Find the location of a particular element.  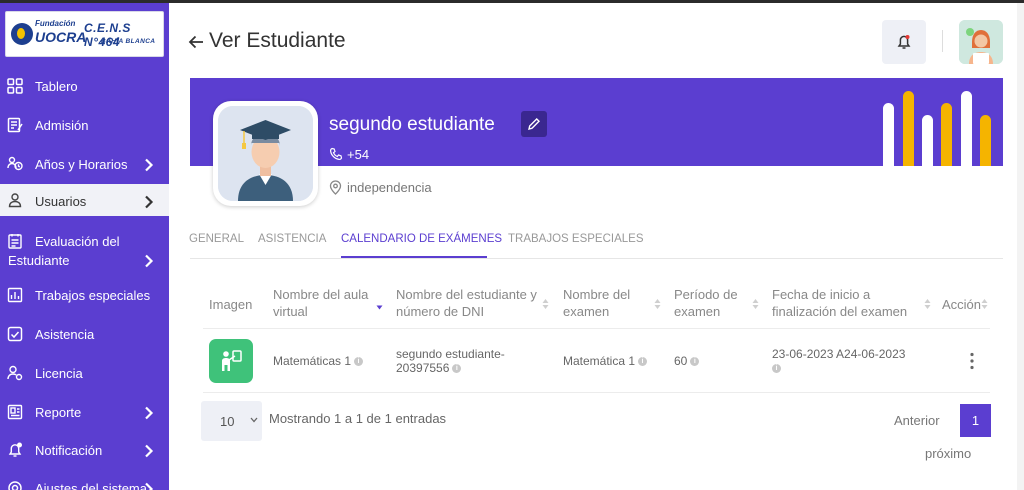

tab-asistencia: ASISTENCIA is located at coordinates (292, 239).